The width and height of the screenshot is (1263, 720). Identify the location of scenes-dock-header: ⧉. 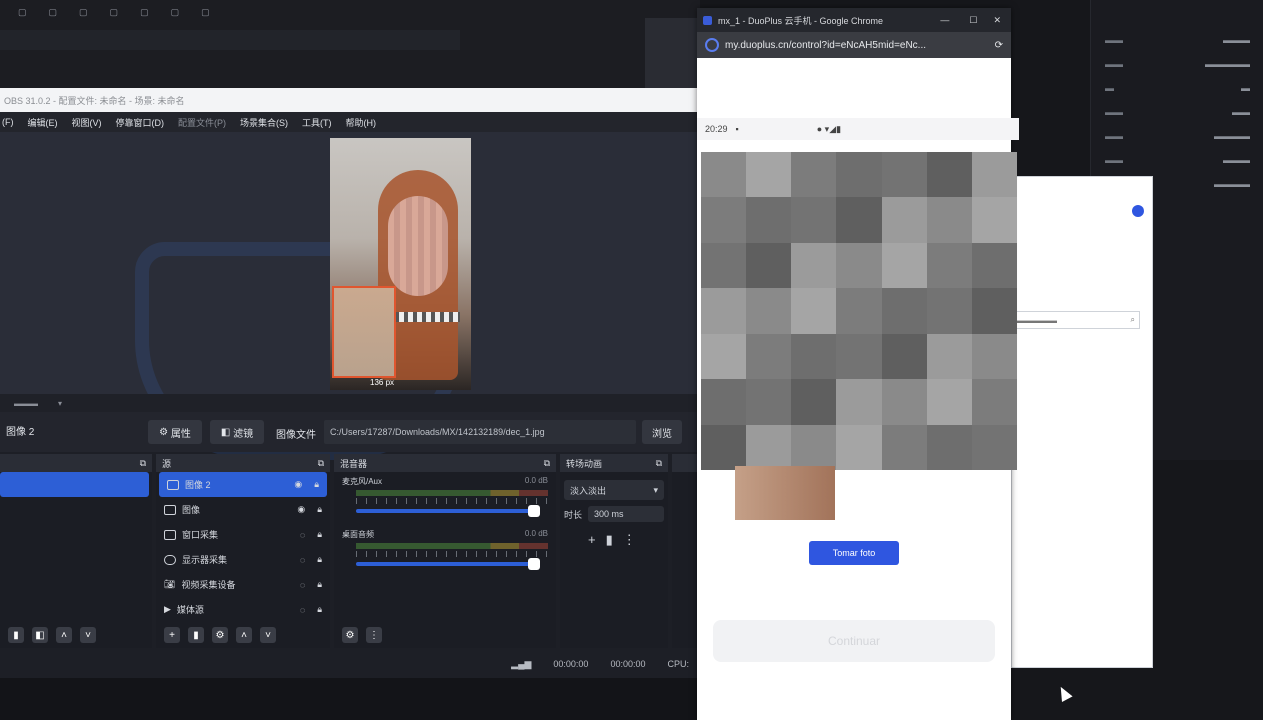
(76, 463).